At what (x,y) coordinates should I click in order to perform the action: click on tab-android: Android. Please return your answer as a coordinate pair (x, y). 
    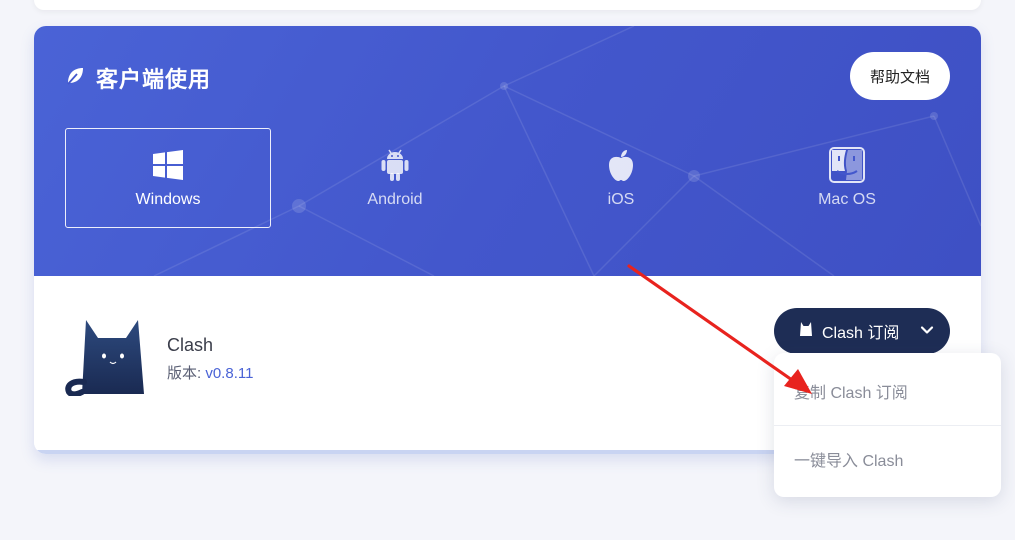
    Looking at the image, I should click on (395, 178).